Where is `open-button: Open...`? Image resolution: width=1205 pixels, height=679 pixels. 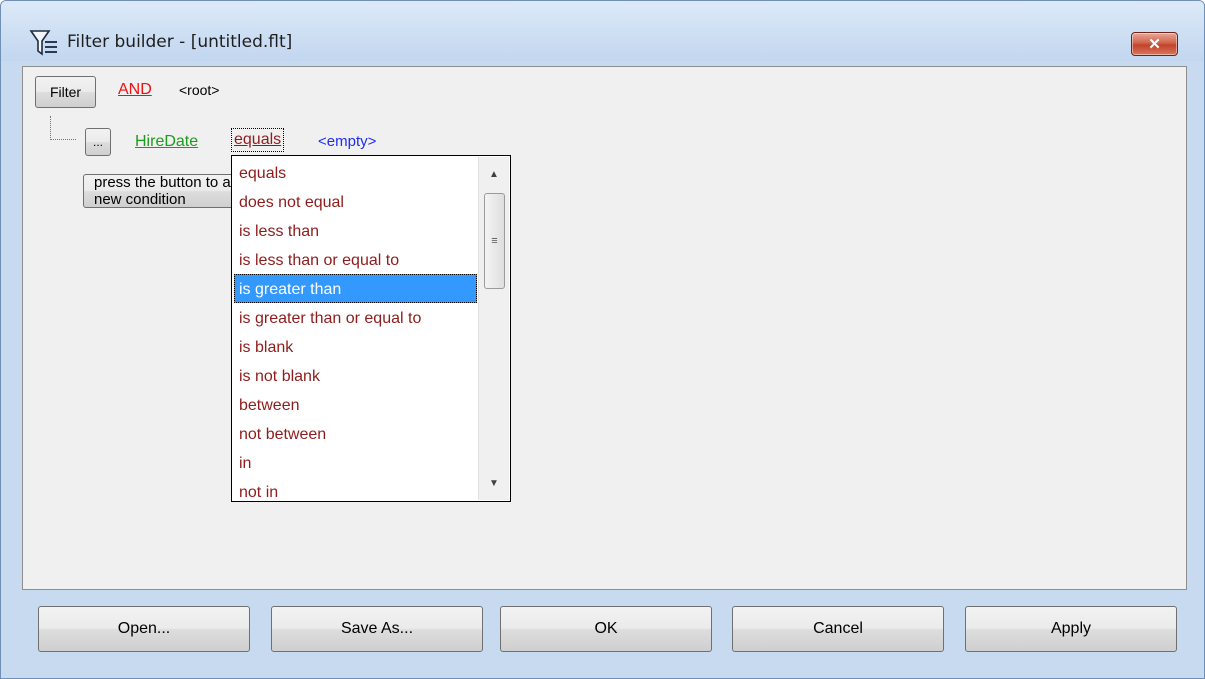 open-button: Open... is located at coordinates (144, 629).